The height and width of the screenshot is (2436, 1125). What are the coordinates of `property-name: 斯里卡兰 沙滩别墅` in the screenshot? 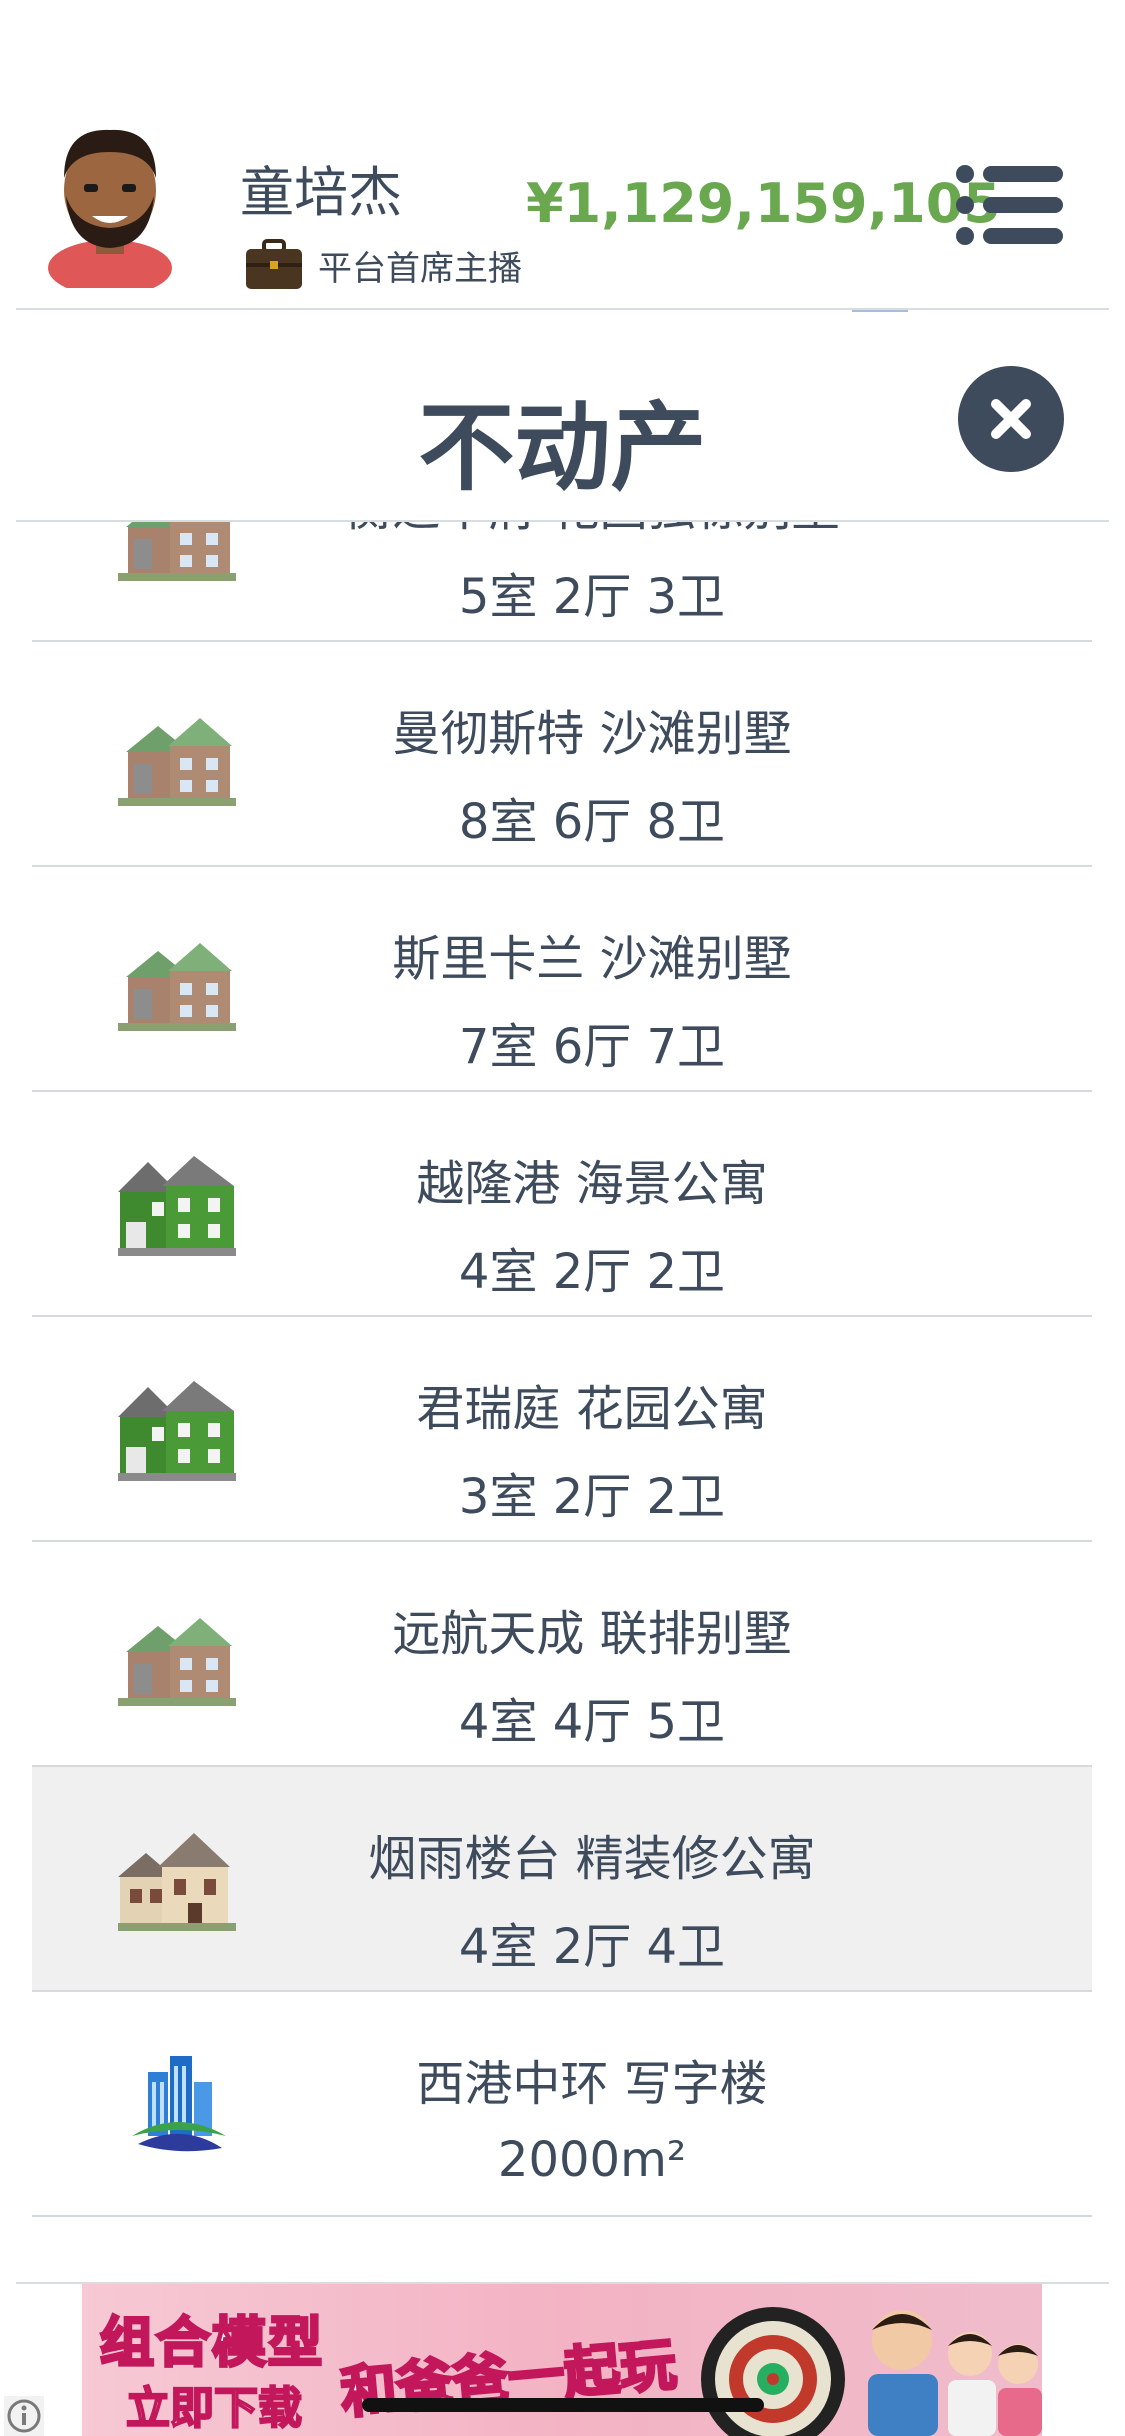 It's located at (592, 959).